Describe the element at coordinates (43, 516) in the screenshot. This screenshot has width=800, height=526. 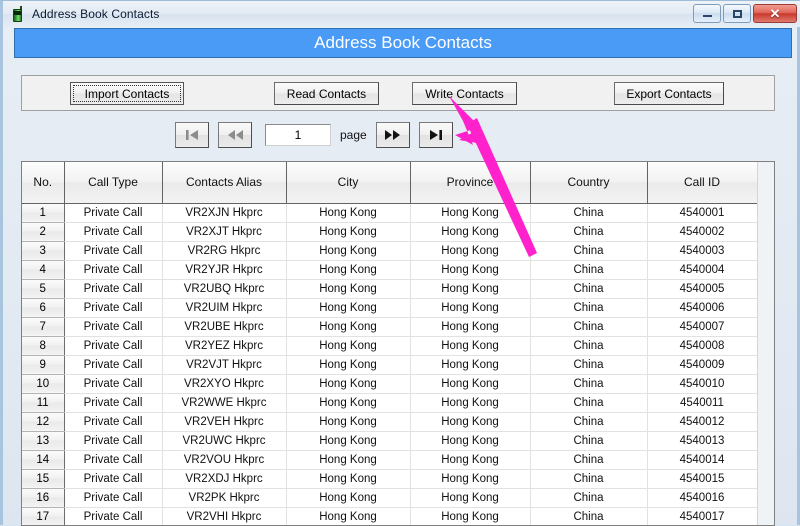
I see `row-number-cell: 17` at that location.